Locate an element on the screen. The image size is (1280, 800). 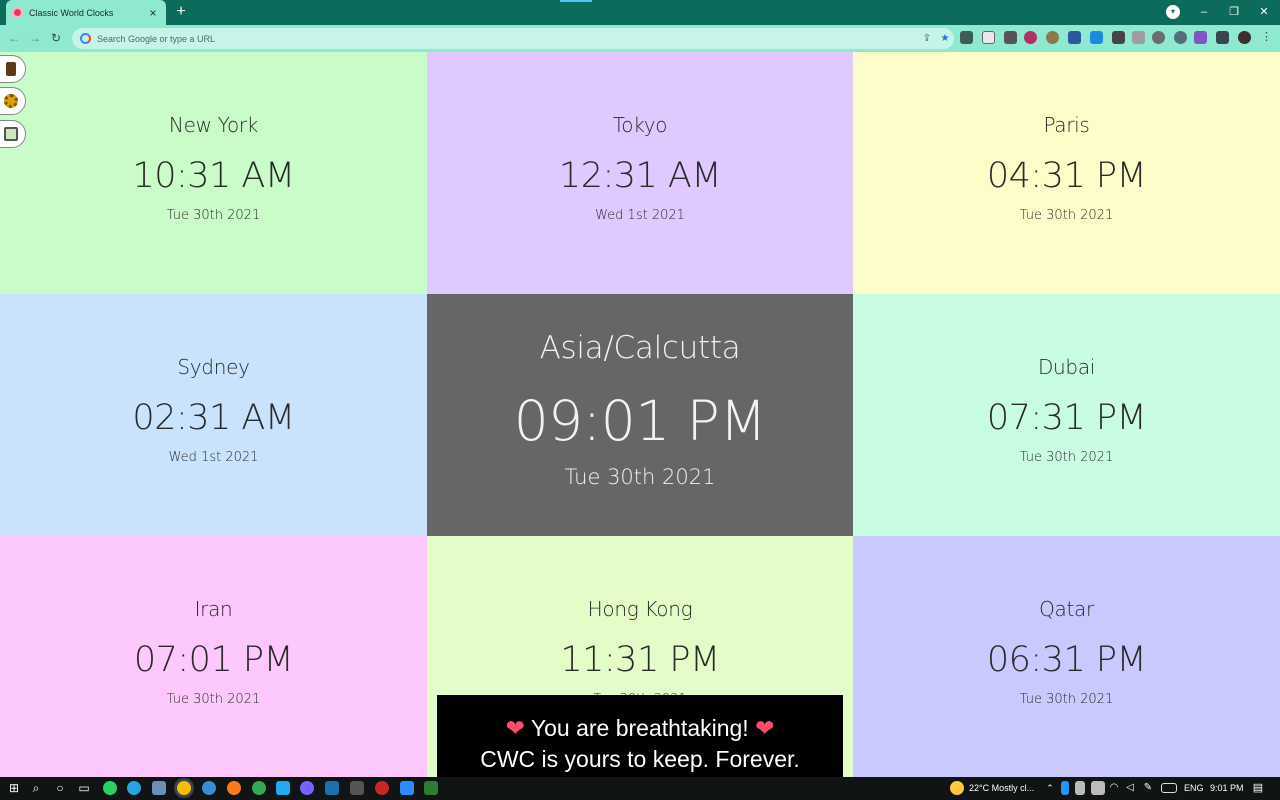
taskbar-clock: 9:01 PM is located at coordinates (1227, 788).